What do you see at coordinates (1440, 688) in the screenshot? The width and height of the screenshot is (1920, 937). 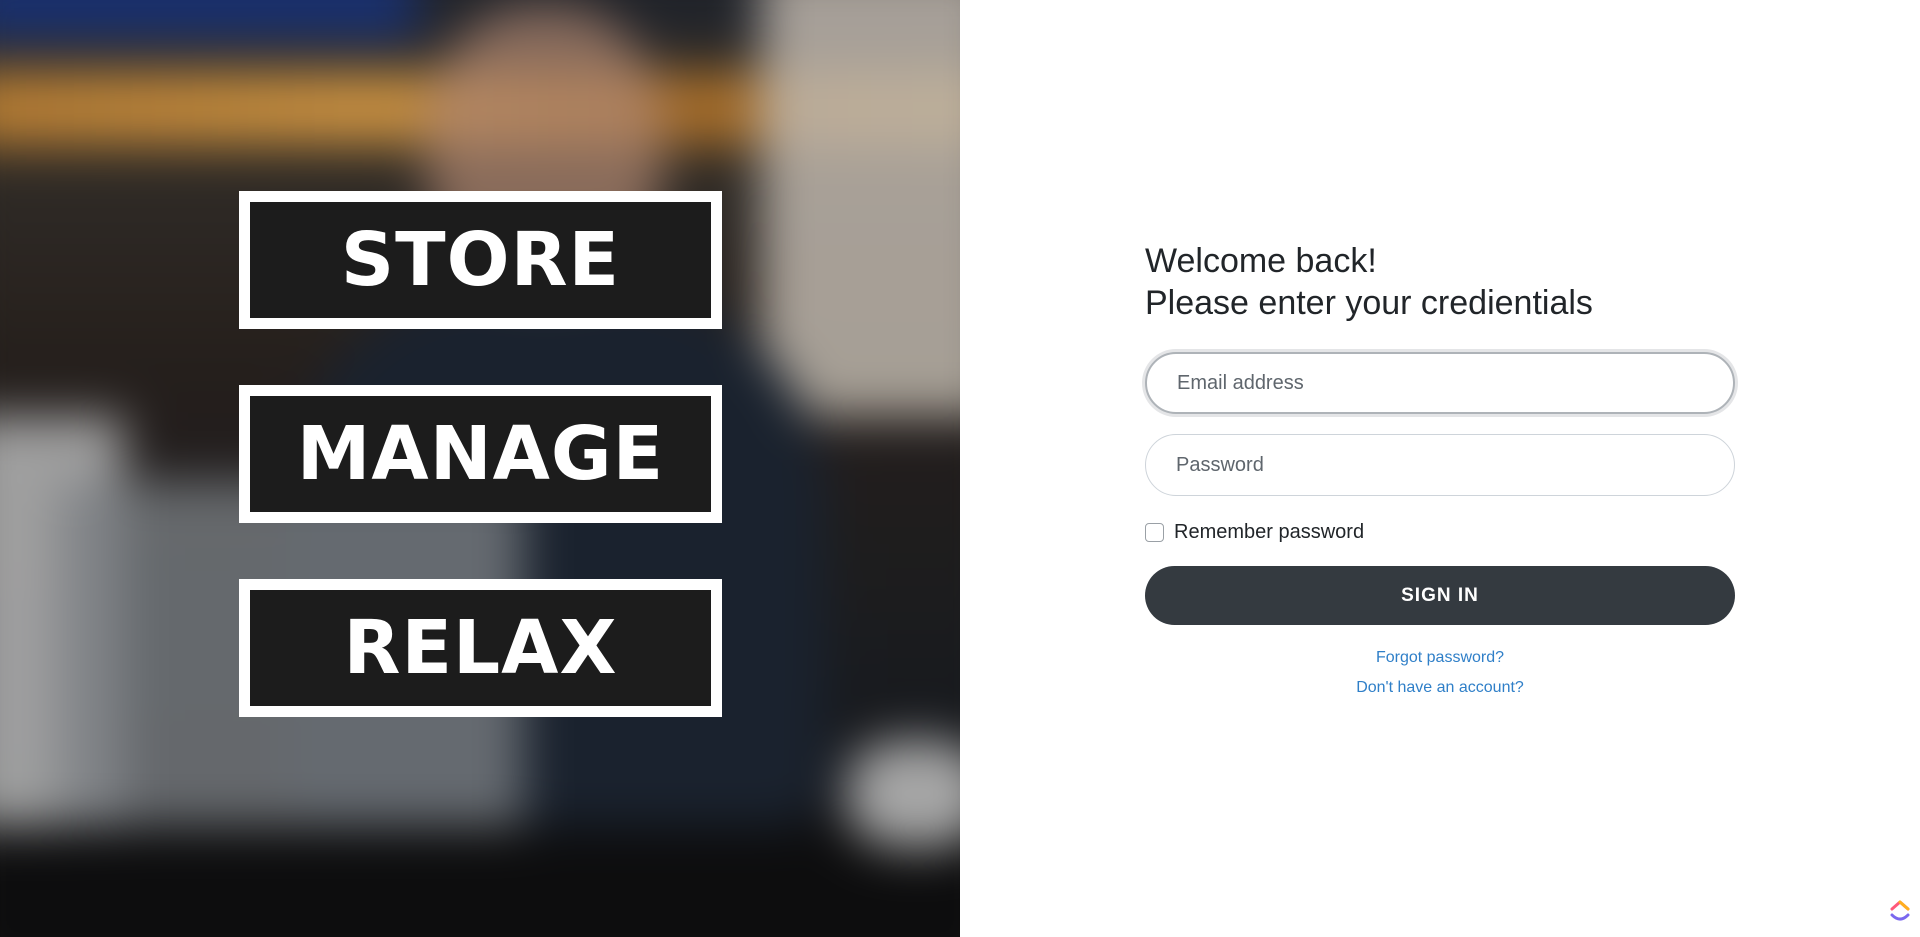 I see `signup-link: Don't have an account?` at bounding box center [1440, 688].